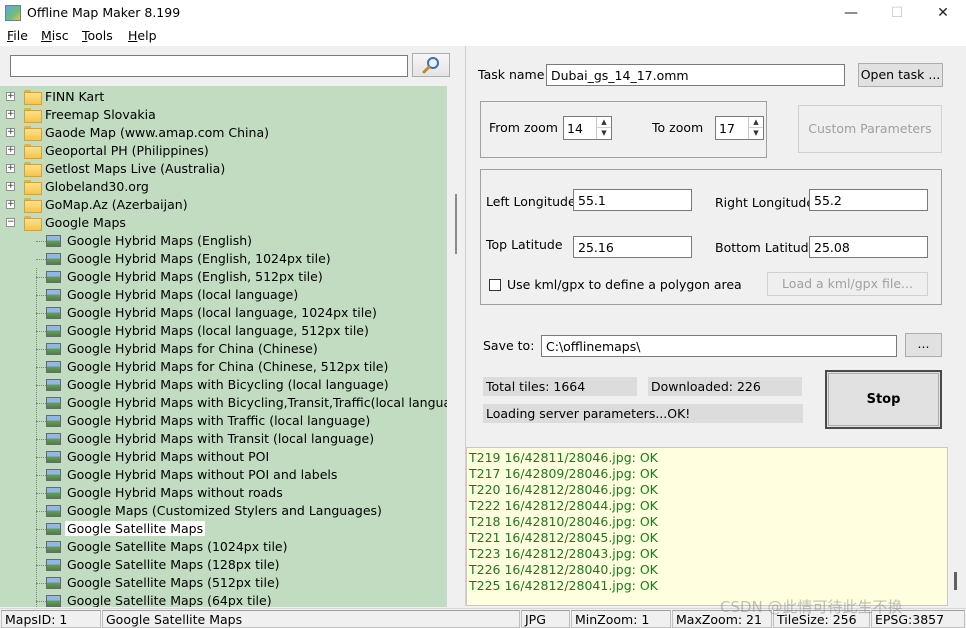 Image resolution: width=966 pixels, height=628 pixels. Describe the element at coordinates (719, 346) in the screenshot. I see `save-to-field: C:\offlinemaps\` at that location.